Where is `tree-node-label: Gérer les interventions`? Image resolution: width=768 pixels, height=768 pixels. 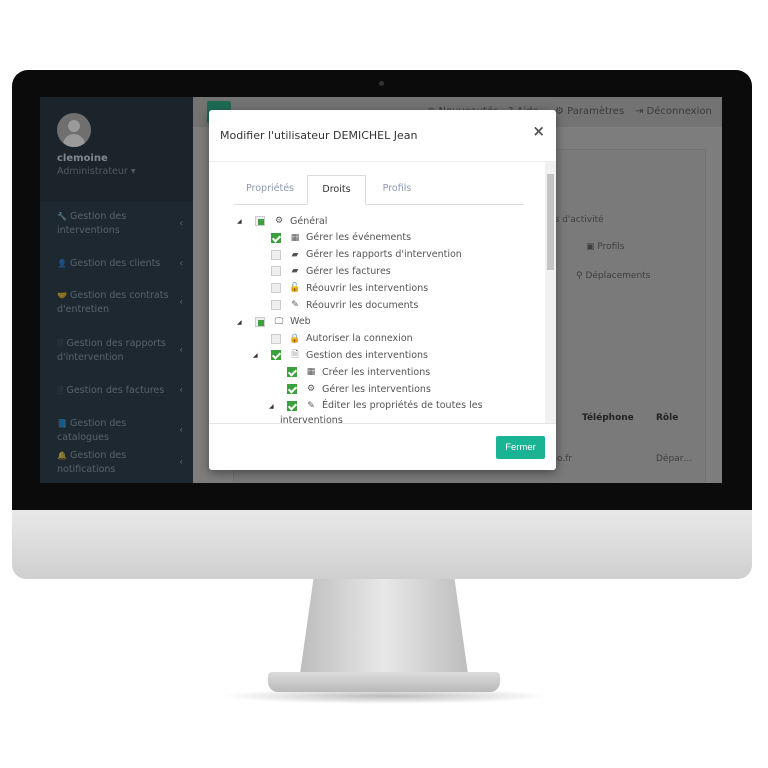 tree-node-label: Gérer les interventions is located at coordinates (376, 389).